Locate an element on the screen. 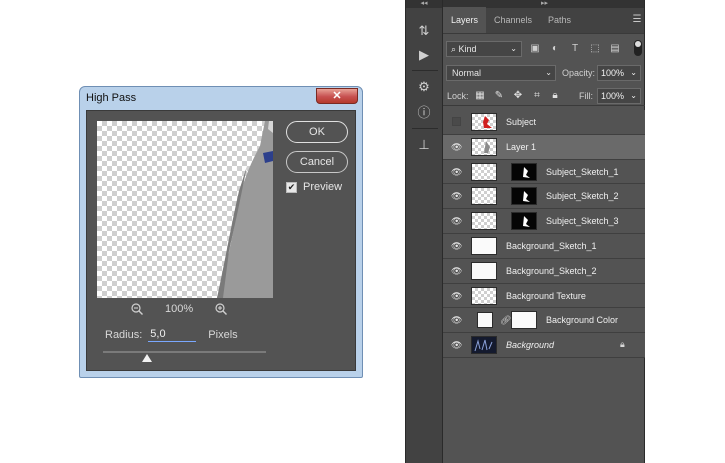  adjustments-icon: ⚙ is located at coordinates (424, 87).